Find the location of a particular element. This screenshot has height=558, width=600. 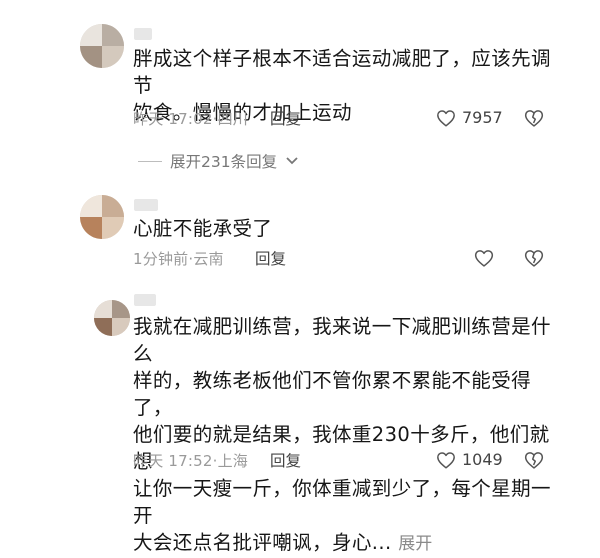

comment-meta: 昨天 17:52·上海 is located at coordinates (190, 460).